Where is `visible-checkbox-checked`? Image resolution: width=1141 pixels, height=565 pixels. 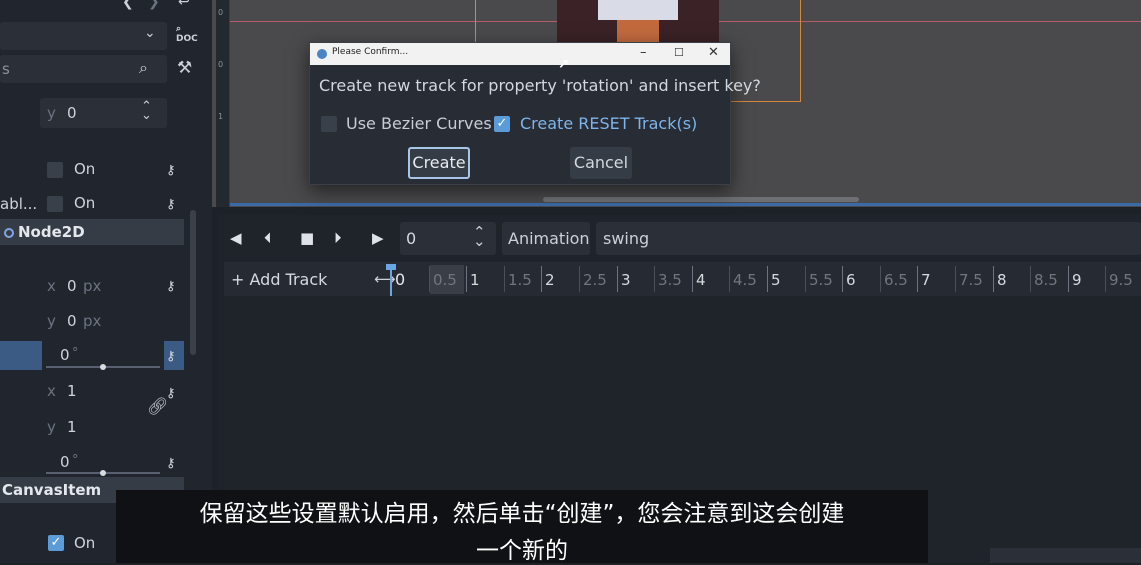 visible-checkbox-checked is located at coordinates (56, 543).